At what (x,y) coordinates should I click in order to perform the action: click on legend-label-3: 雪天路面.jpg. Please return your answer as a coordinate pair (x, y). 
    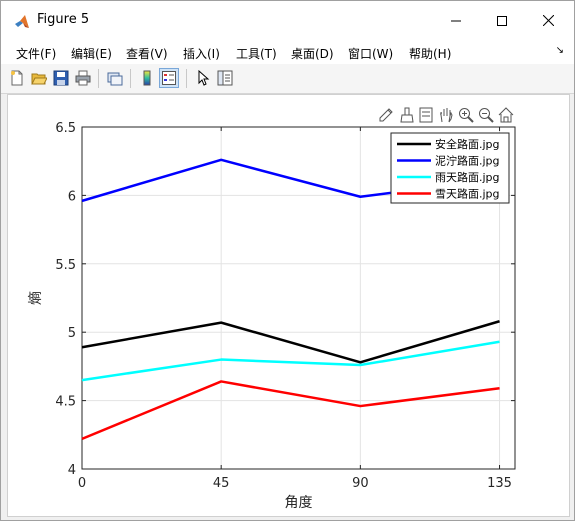
    Looking at the image, I should click on (467, 194).